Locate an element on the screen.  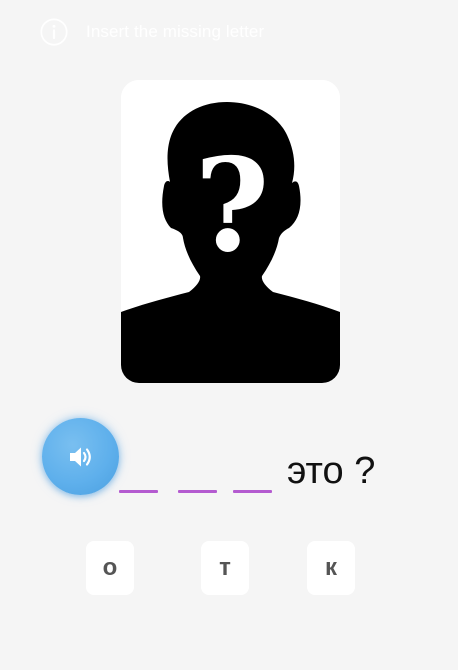
letter-option-k: к is located at coordinates (331, 568).